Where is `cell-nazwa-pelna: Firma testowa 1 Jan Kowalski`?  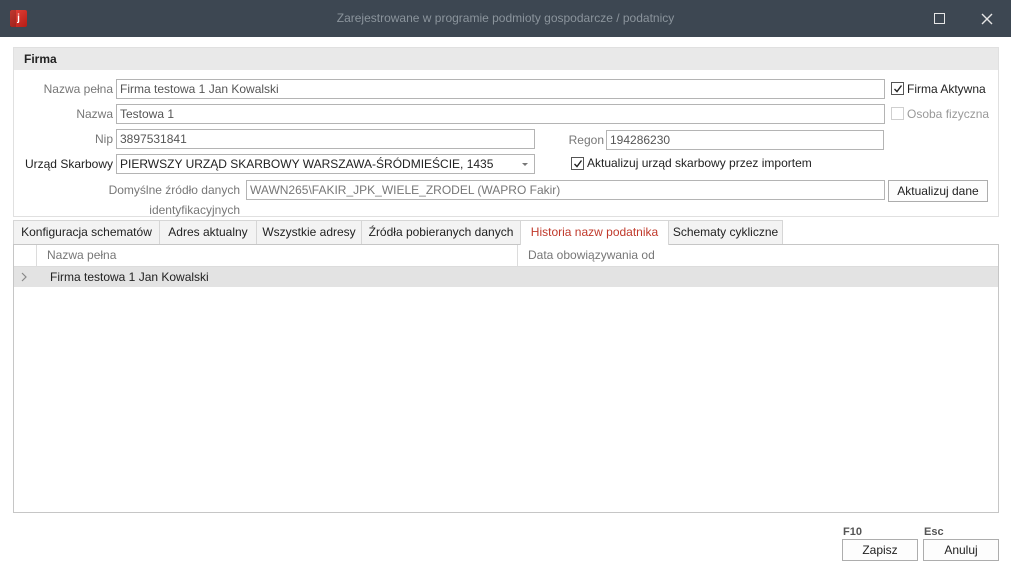
cell-nazwa-pelna: Firma testowa 1 Jan Kowalski is located at coordinates (129, 277).